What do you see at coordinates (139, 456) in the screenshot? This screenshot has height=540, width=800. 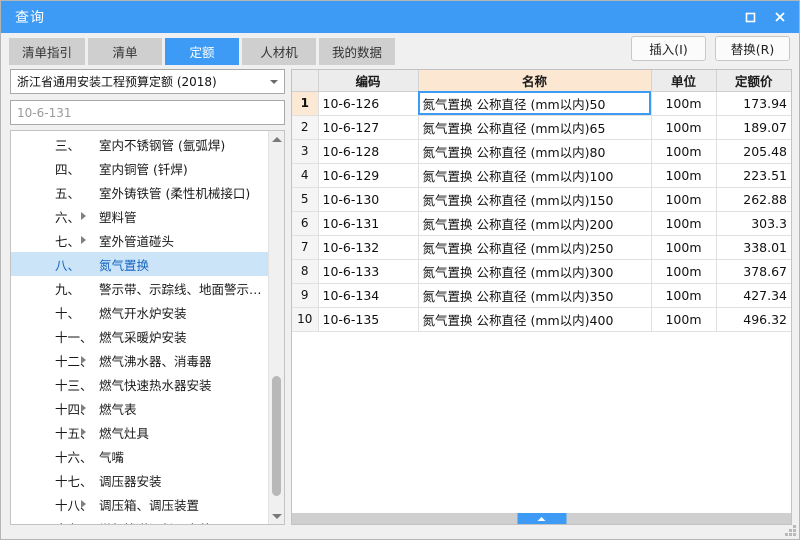 I see `tree-item: 十六、 气嘴` at bounding box center [139, 456].